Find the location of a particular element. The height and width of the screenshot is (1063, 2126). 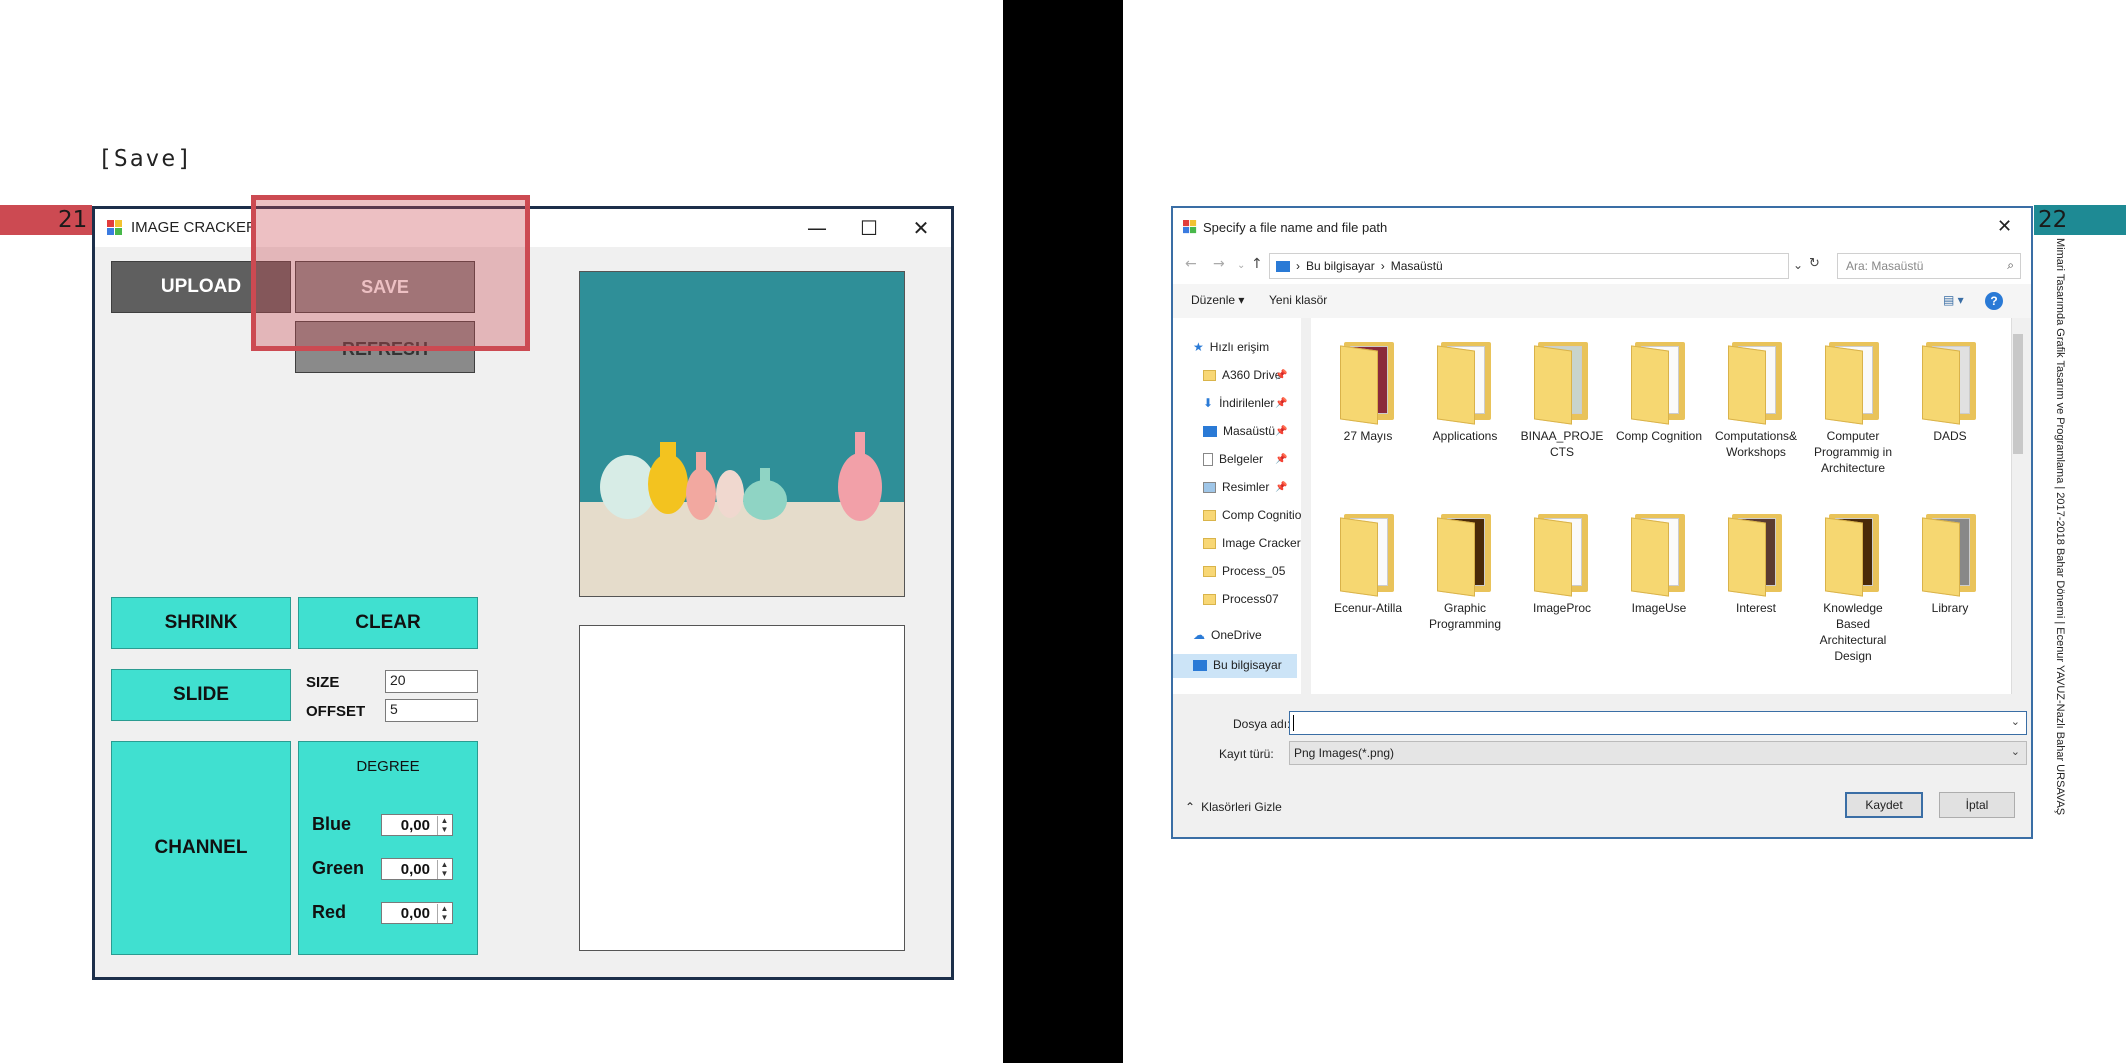

nav-process07: Process07 is located at coordinates (1241, 599).